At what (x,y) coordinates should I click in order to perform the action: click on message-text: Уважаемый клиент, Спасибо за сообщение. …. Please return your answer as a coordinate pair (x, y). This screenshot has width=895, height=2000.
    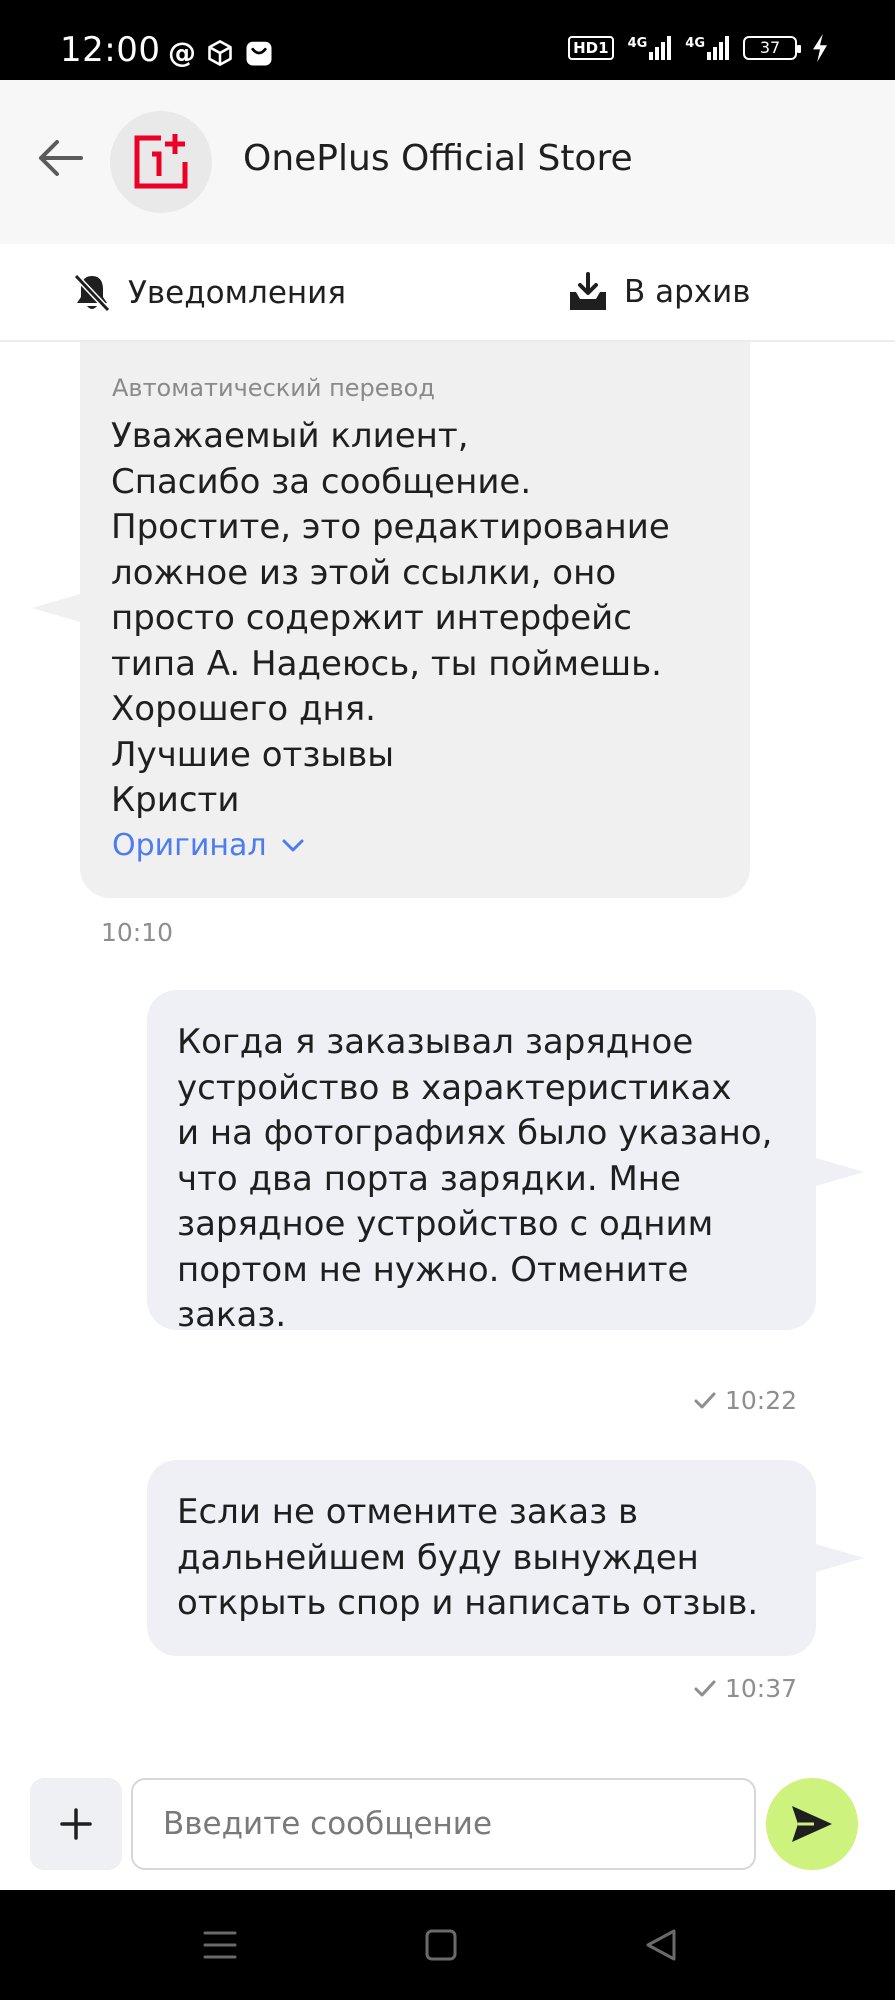
    Looking at the image, I should click on (390, 618).